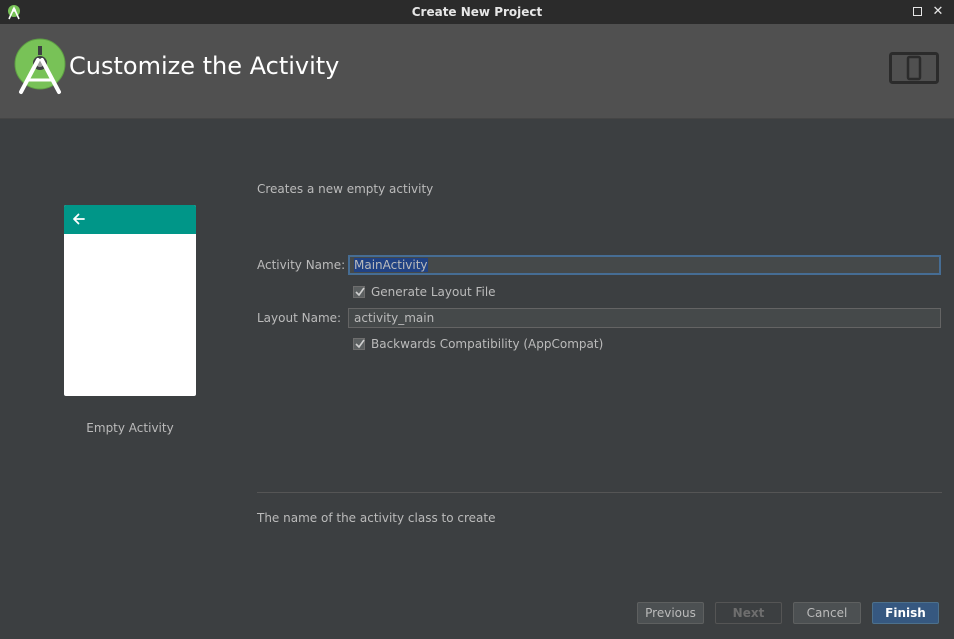  What do you see at coordinates (914, 68) in the screenshot?
I see `phone-tablet-icon` at bounding box center [914, 68].